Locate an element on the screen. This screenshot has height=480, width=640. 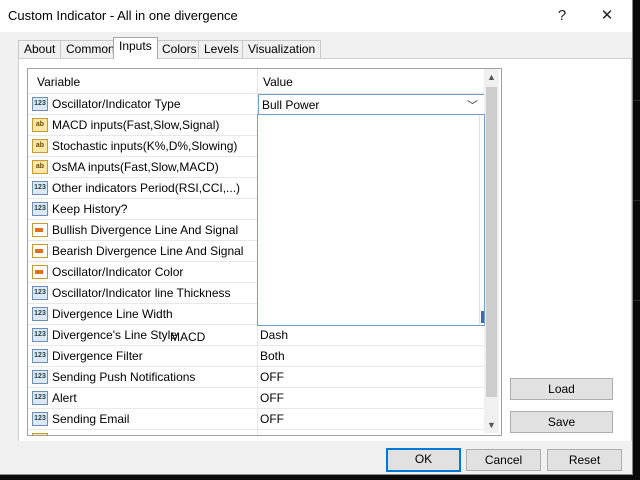
table-row: 123 Divergence Filter Both is located at coordinates (256, 356).